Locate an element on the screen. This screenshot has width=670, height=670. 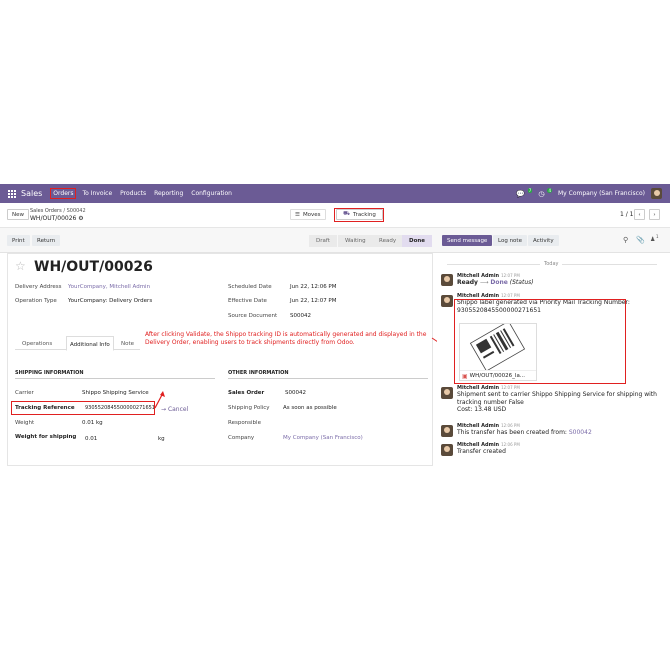
status-suffix: (Status) is located at coordinates (521, 282).